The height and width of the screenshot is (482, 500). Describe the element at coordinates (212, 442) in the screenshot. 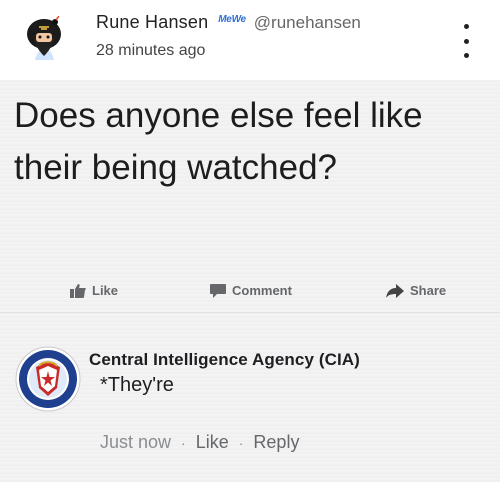

I see `comment-like-link: Like` at that location.